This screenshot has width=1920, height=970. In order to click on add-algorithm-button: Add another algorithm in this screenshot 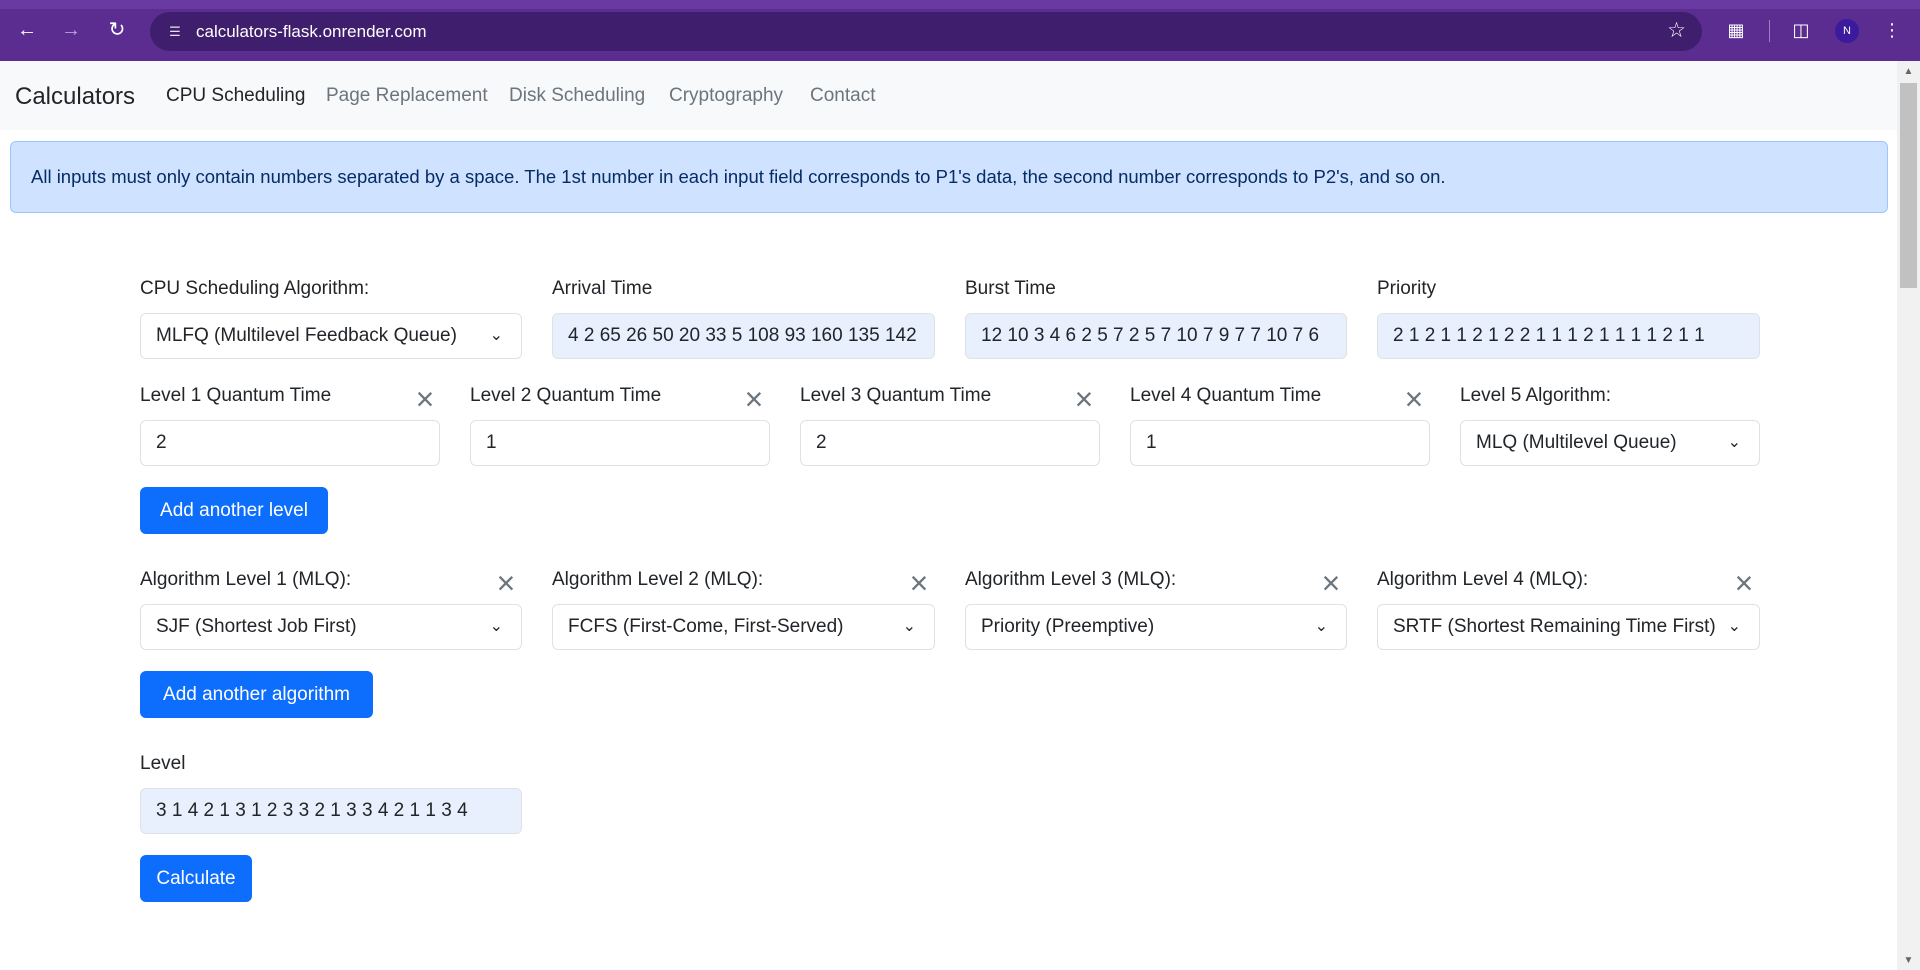, I will do `click(256, 694)`.